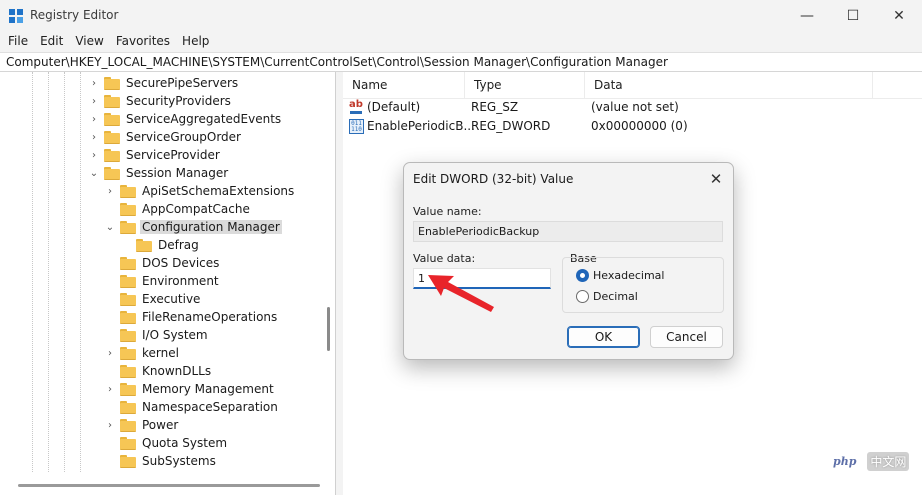  What do you see at coordinates (686, 337) in the screenshot?
I see `cancel-button: Cancel` at bounding box center [686, 337].